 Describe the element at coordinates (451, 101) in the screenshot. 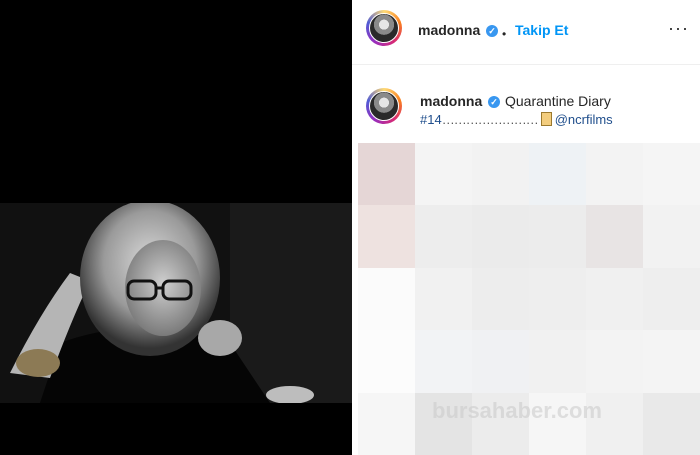

I see `caption-username: madonna` at that location.